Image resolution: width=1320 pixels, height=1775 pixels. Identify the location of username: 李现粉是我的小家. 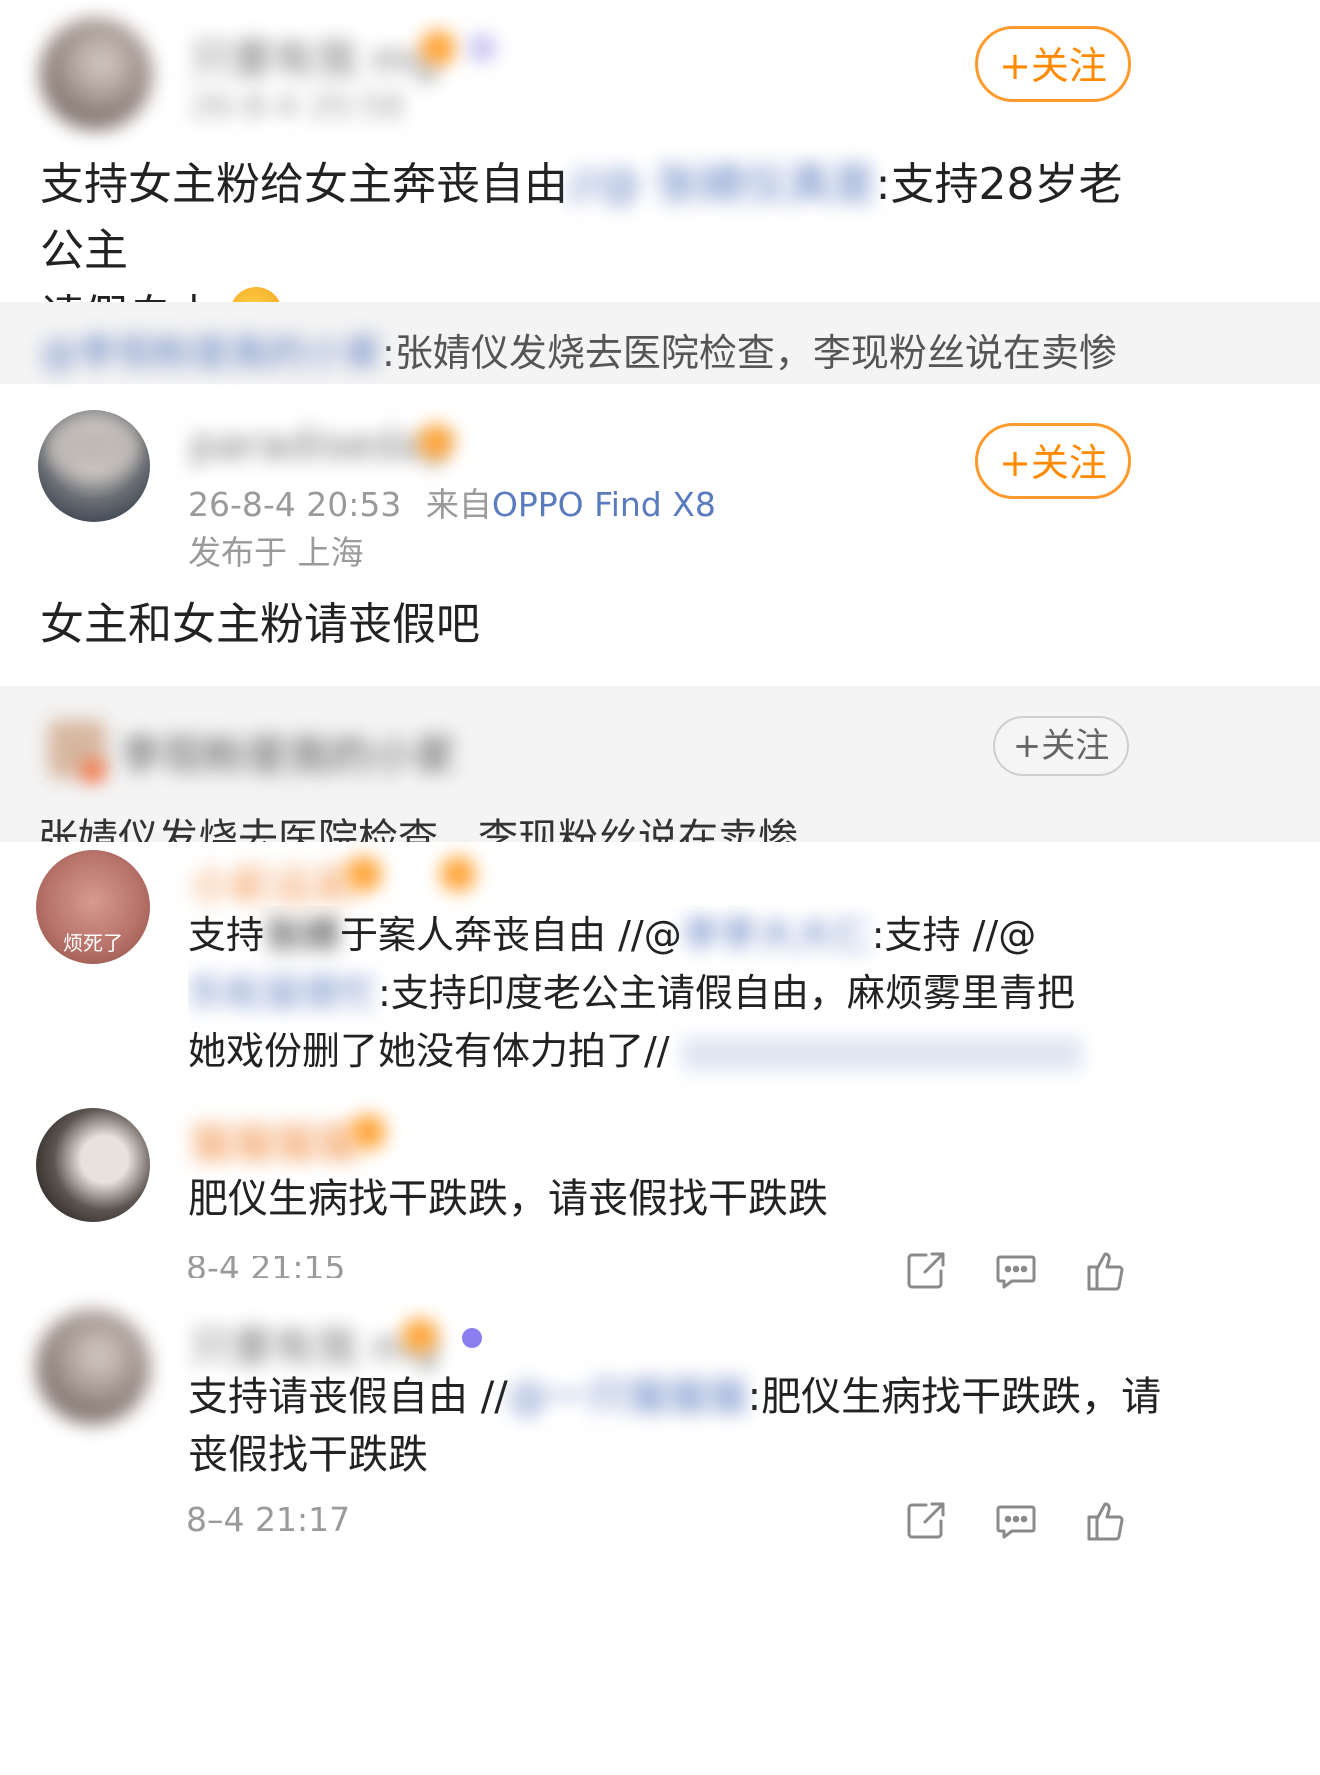
(288, 752).